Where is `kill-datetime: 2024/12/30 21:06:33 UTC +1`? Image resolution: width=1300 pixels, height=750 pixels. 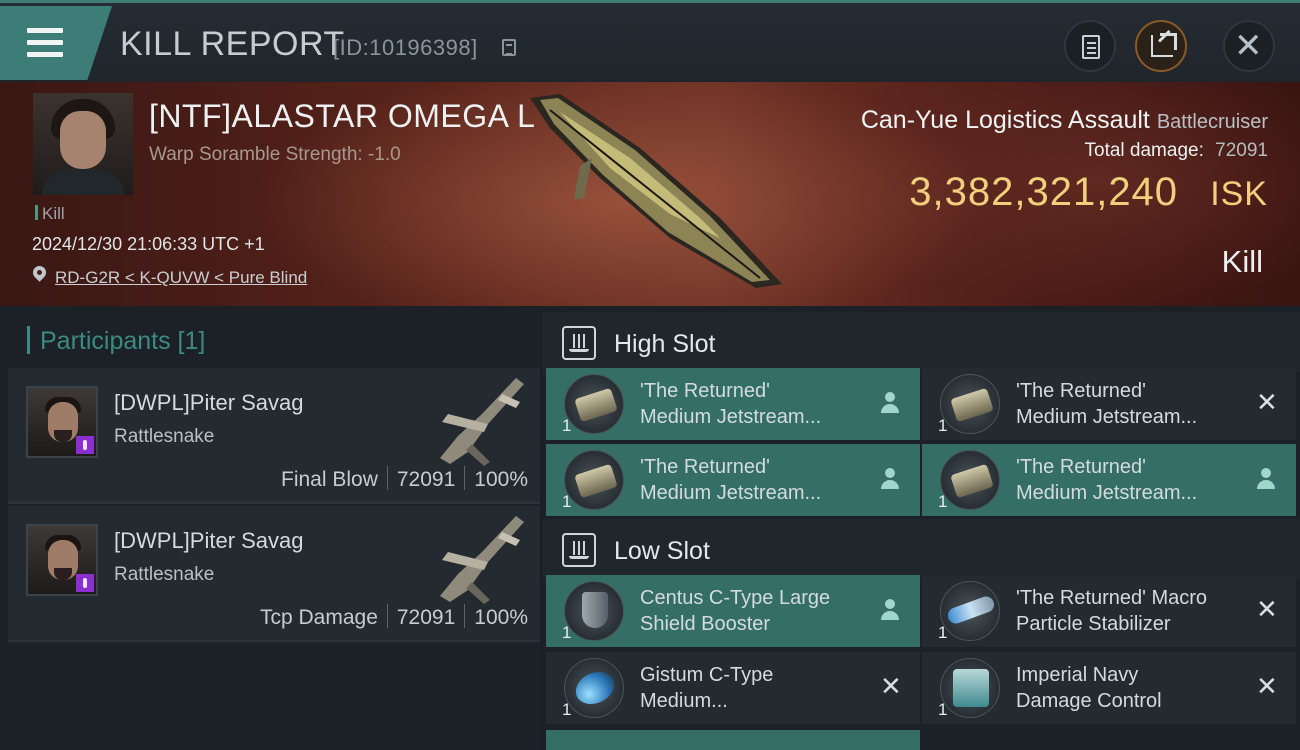 kill-datetime: 2024/12/30 21:06:33 UTC +1 is located at coordinates (148, 244).